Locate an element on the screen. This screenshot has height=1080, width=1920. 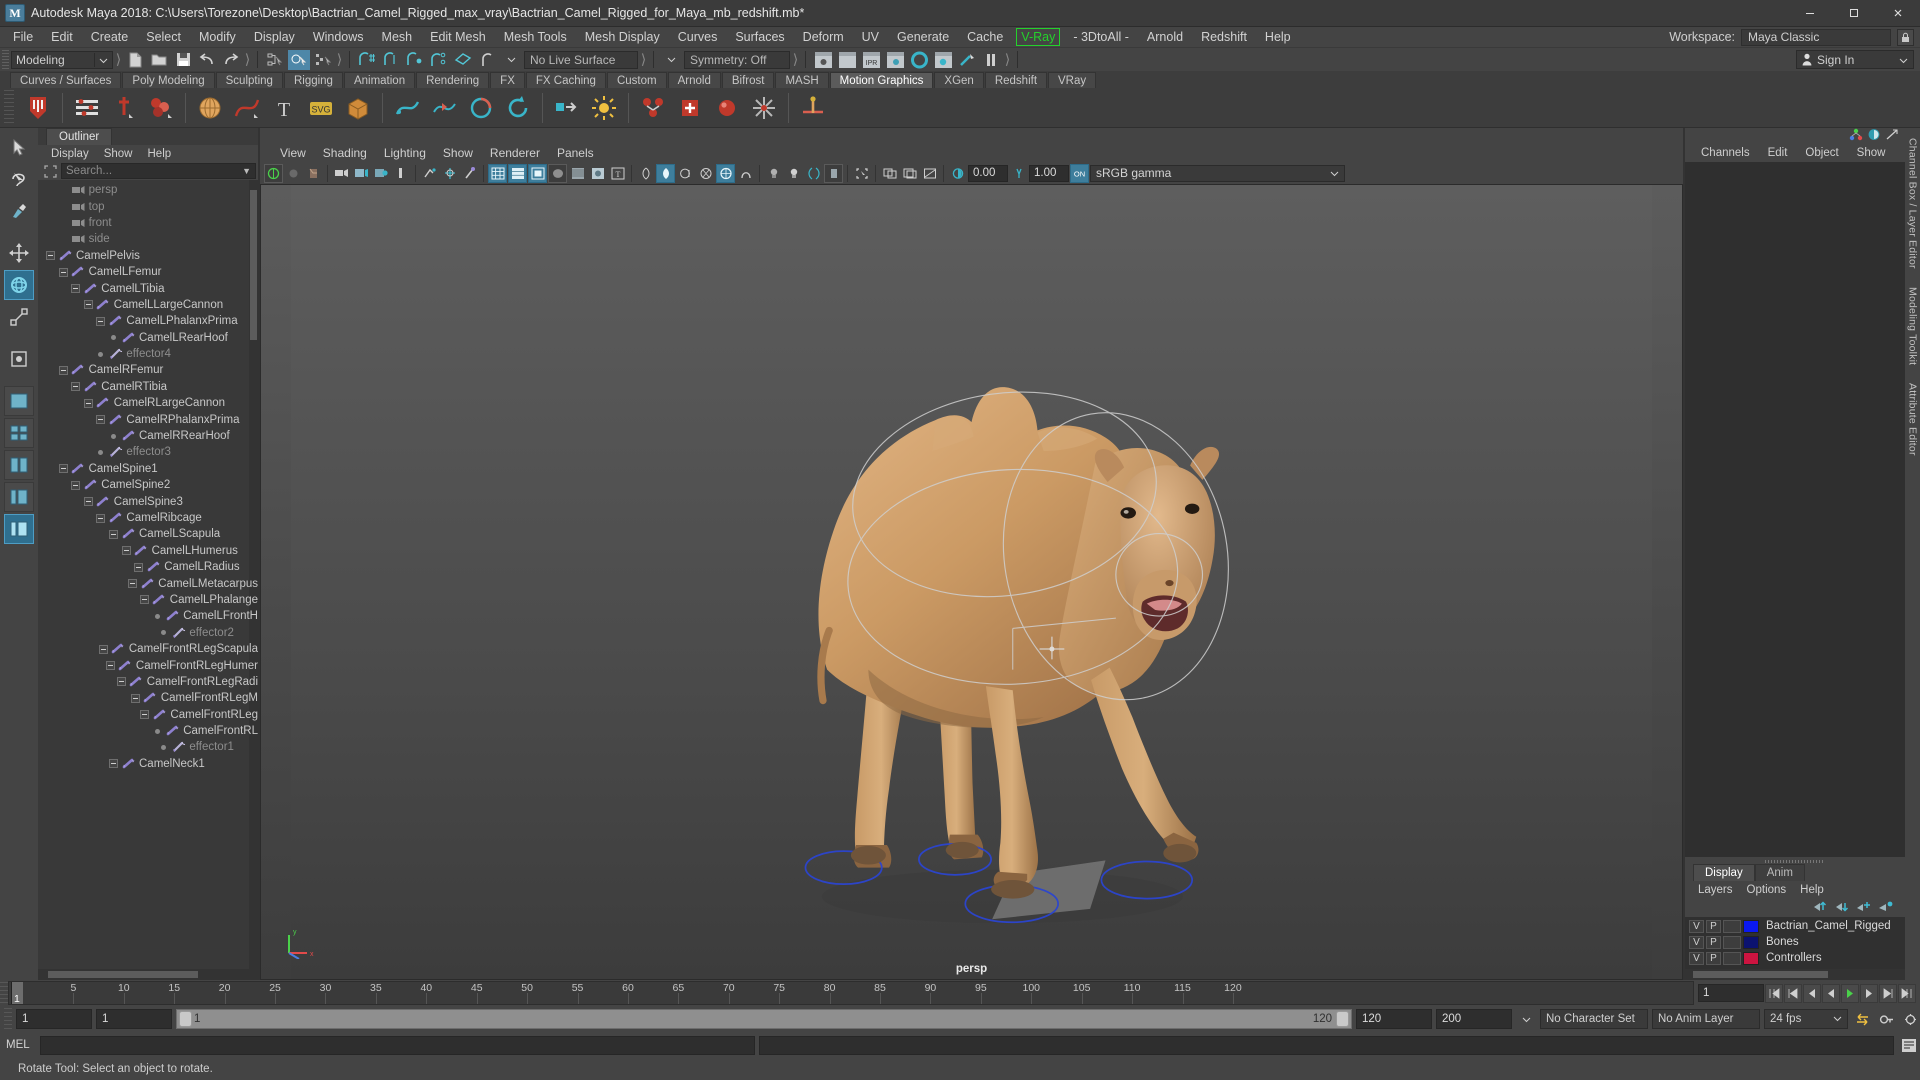
step-back-key-button is located at coordinates (1793, 993).